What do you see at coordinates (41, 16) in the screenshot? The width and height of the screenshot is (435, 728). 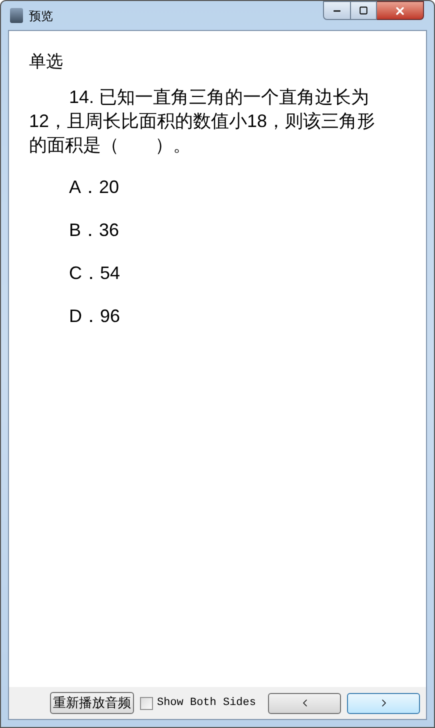 I see `window-title: 预览` at bounding box center [41, 16].